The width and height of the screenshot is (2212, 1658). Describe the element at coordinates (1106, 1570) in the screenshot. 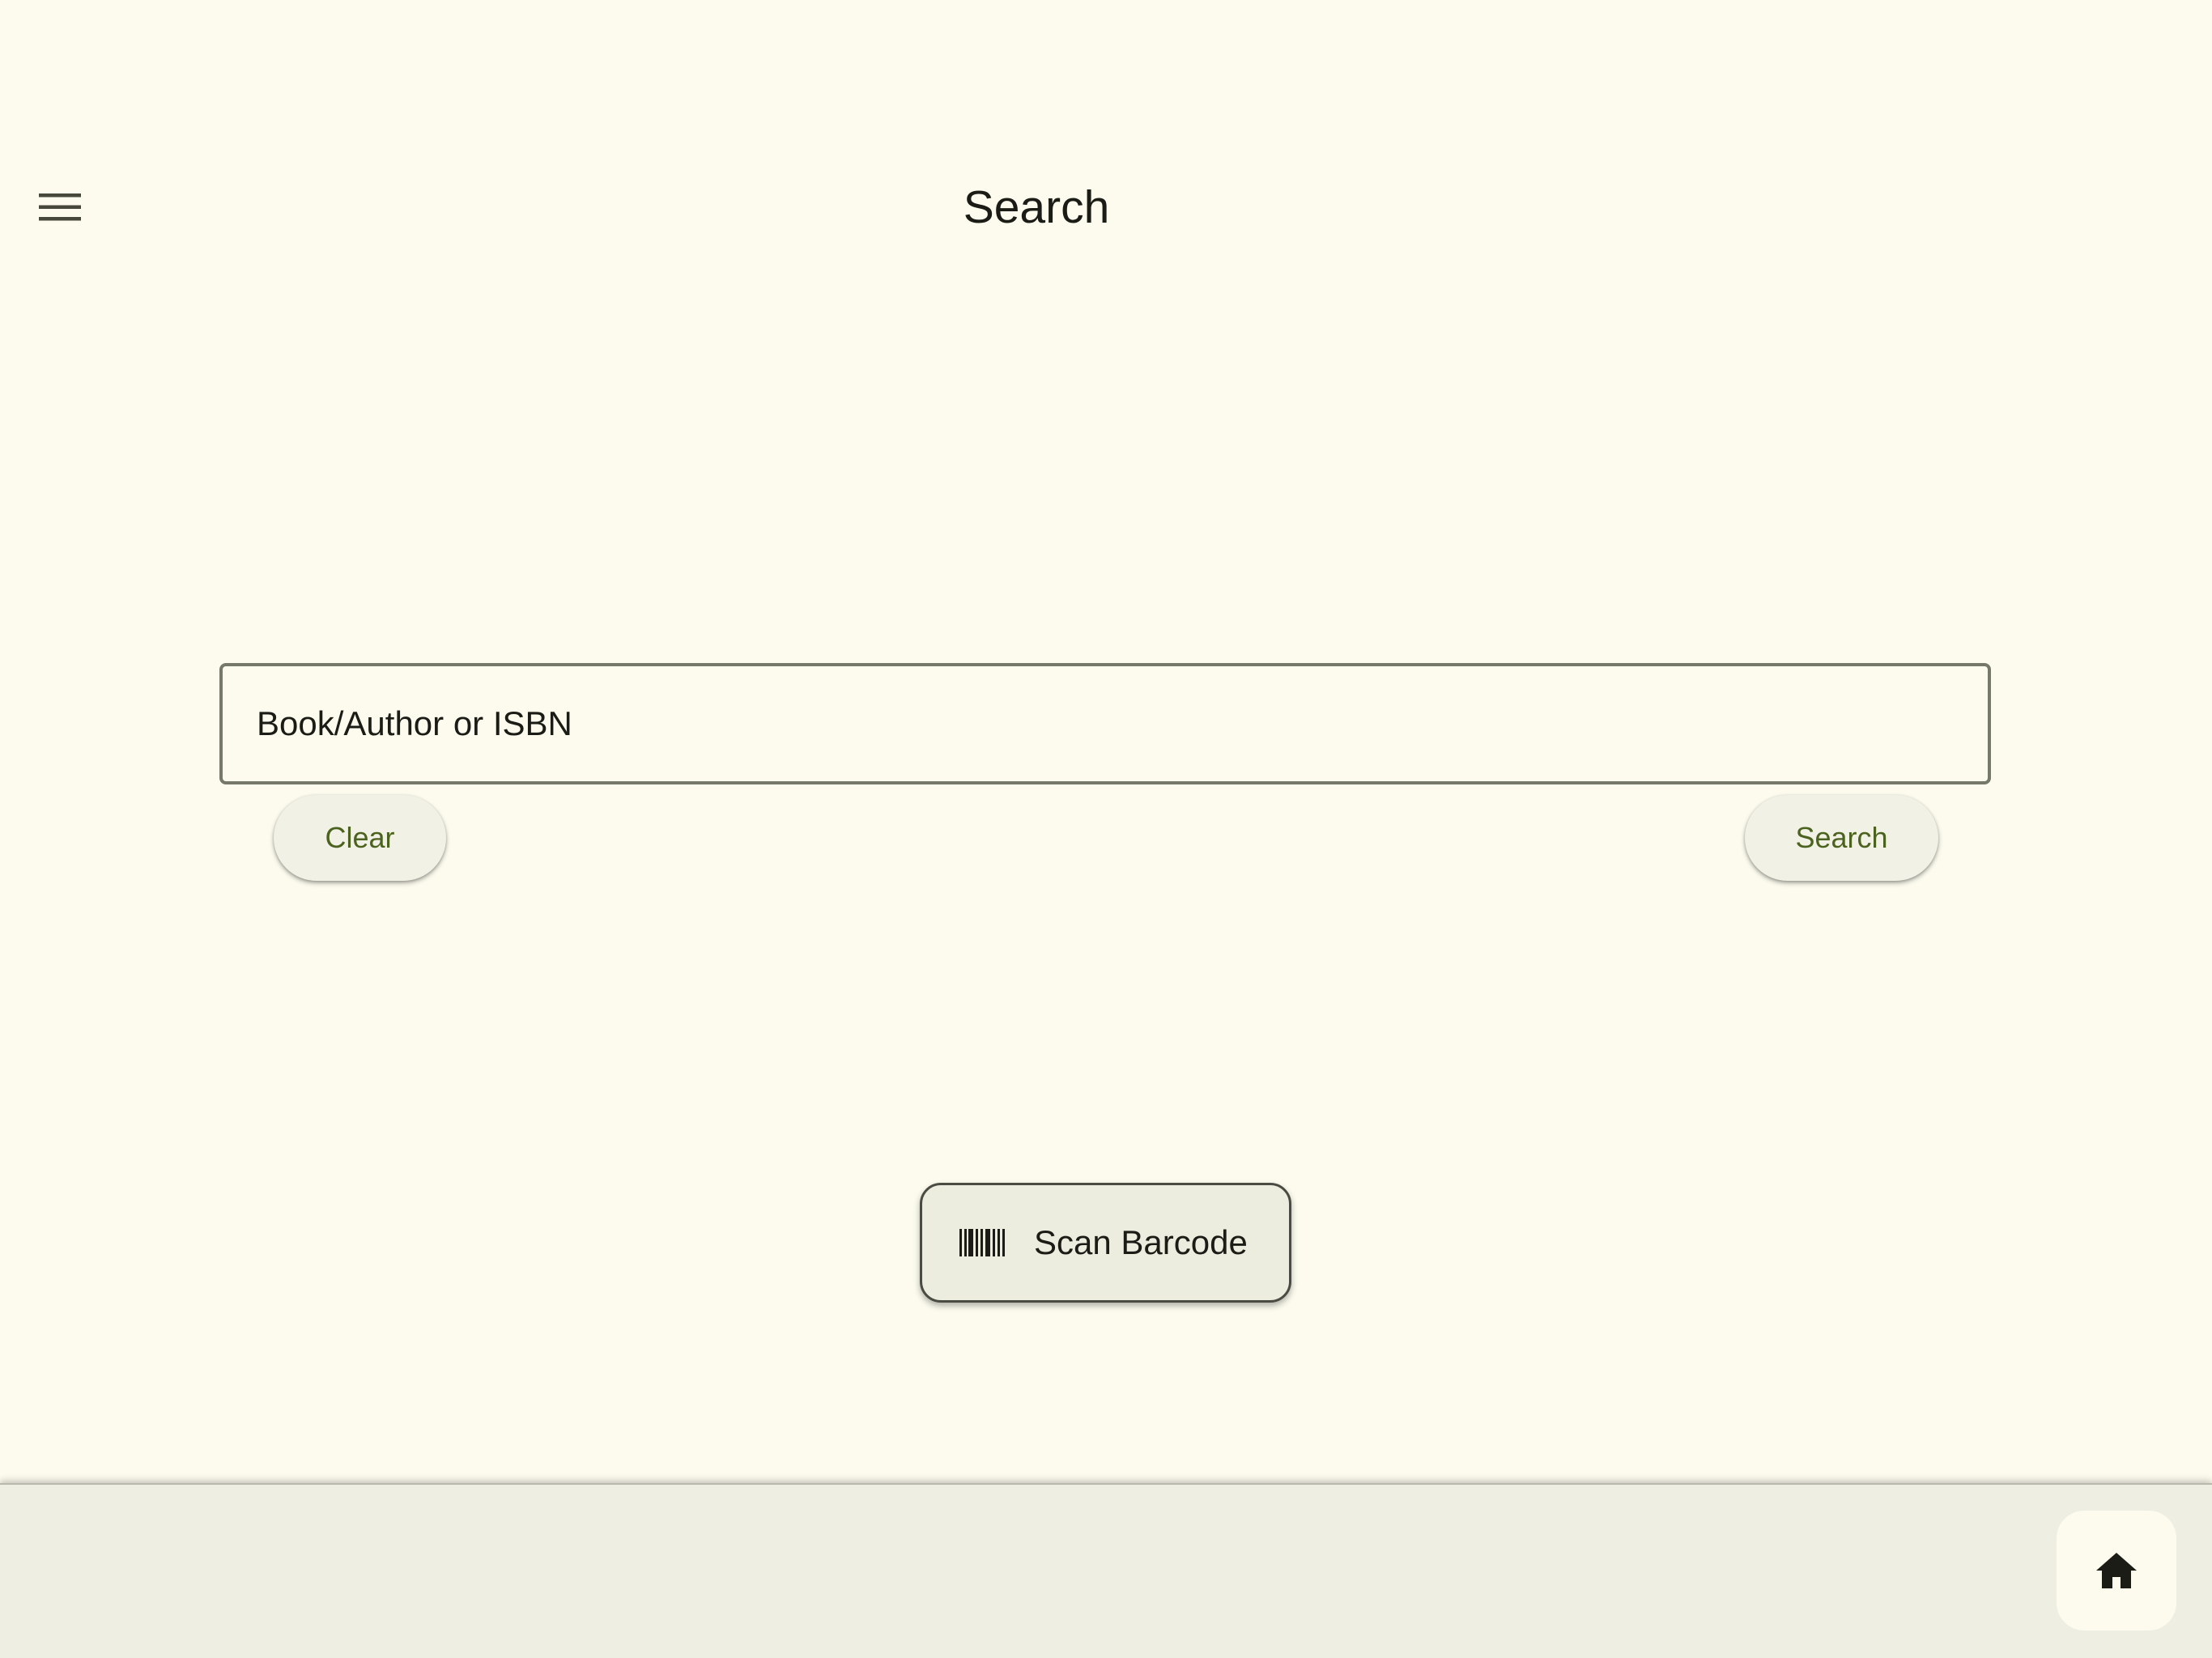

I see `bottom-bar` at that location.